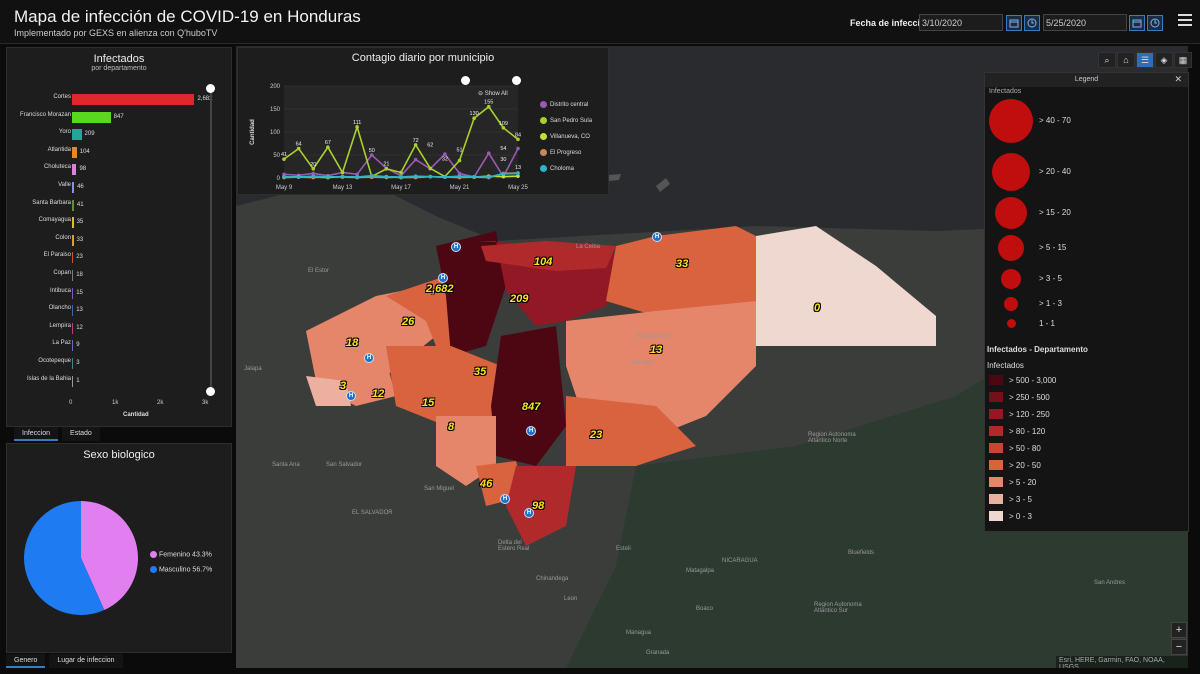 Image resolution: width=1200 pixels, height=674 pixels. What do you see at coordinates (1183, 60) in the screenshot?
I see `basemap-icon: ▦` at bounding box center [1183, 60].